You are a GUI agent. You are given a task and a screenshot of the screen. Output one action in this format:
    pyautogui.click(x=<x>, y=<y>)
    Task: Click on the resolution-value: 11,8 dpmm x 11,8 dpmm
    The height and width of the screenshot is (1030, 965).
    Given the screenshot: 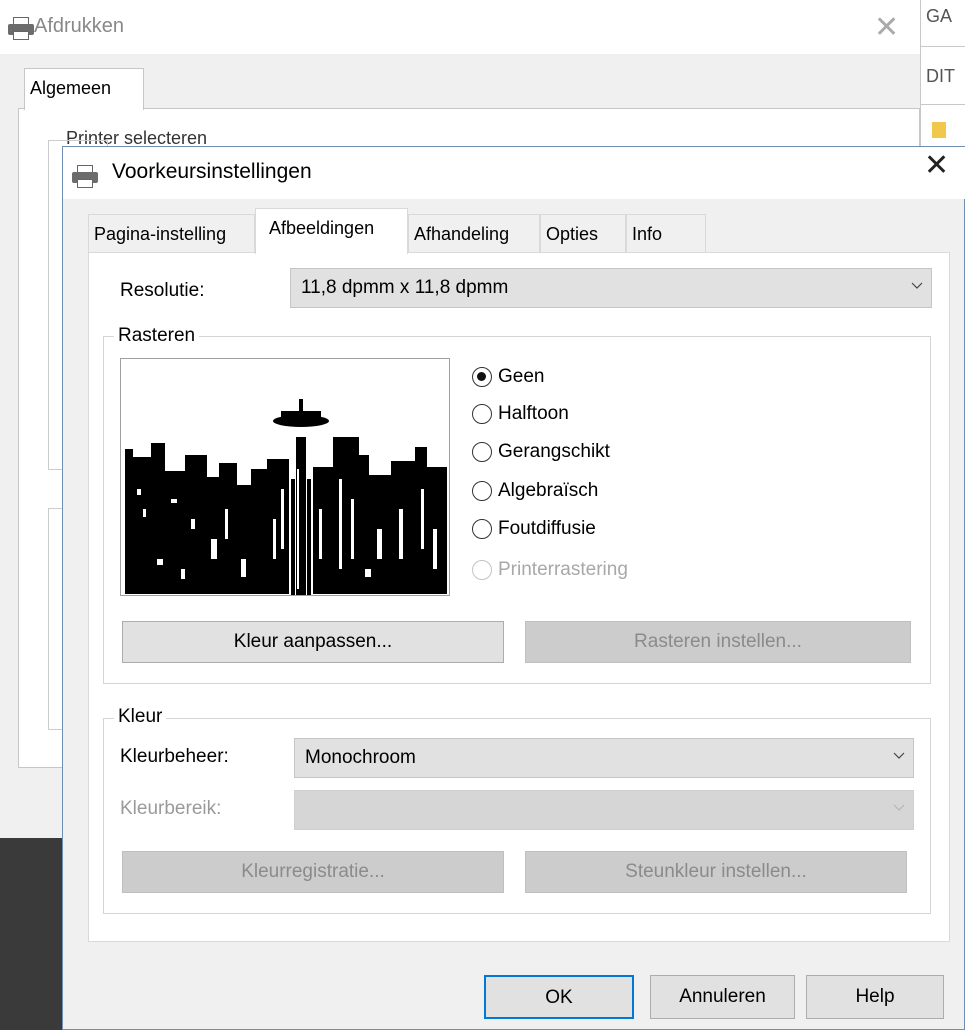 What is the action you would take?
    pyautogui.click(x=405, y=287)
    